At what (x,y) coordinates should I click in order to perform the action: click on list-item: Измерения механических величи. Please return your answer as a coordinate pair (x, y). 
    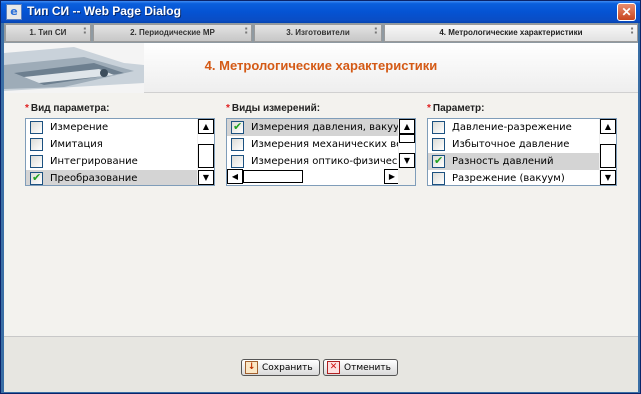
    Looking at the image, I should click on (313, 144).